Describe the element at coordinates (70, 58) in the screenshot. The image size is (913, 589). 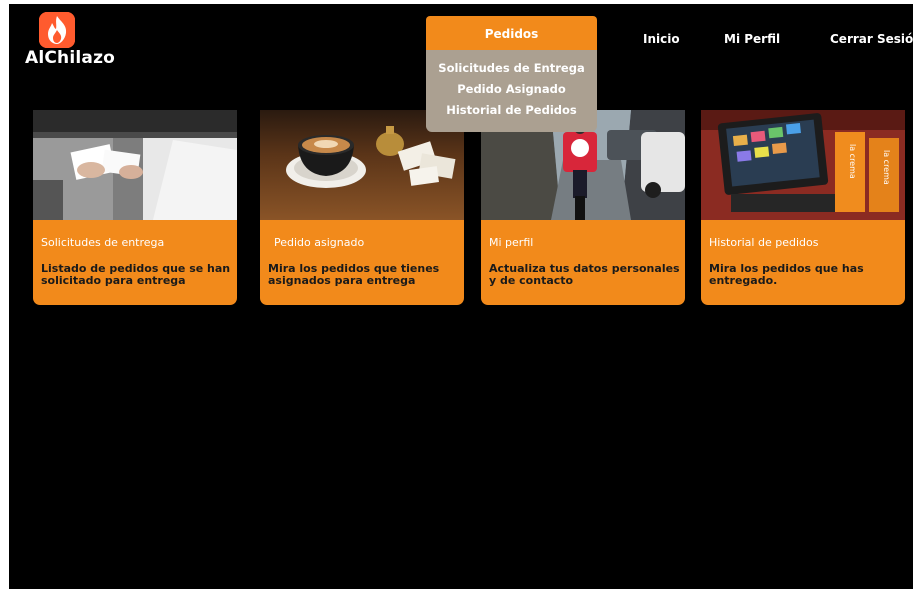
I see `brand-name: AlChilazo` at that location.